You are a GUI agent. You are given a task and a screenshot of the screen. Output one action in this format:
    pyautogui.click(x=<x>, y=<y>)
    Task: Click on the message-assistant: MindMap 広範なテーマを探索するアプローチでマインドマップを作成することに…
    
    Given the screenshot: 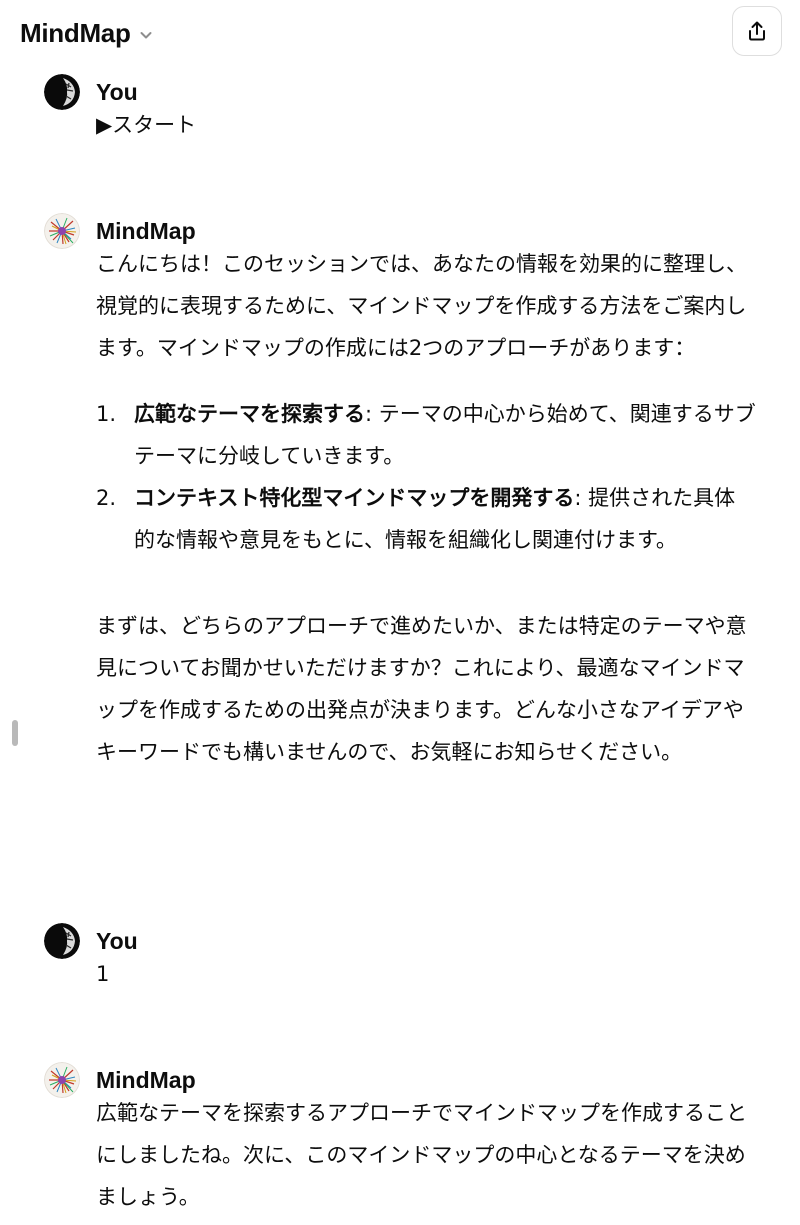 What is the action you would take?
    pyautogui.click(x=400, y=1140)
    